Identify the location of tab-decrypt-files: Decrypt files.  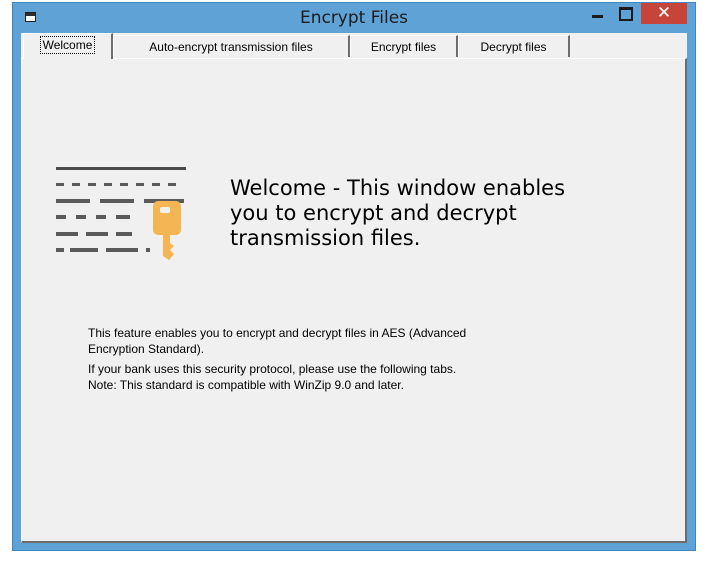
(514, 46).